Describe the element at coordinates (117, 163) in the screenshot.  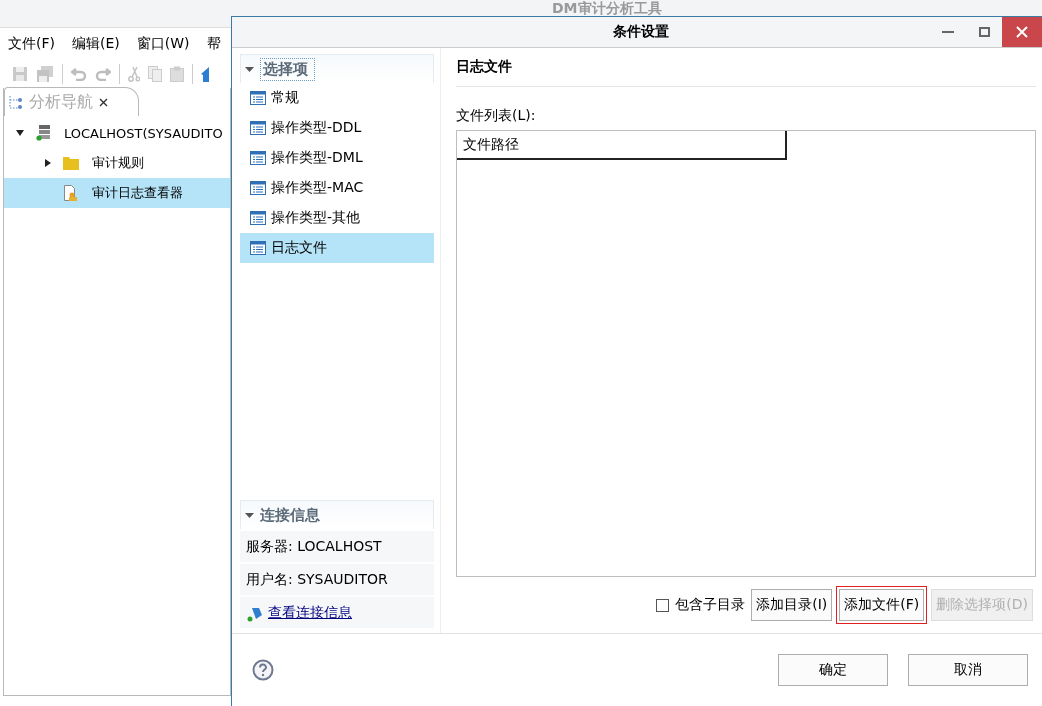
I see `tree-item: 审计规则` at that location.